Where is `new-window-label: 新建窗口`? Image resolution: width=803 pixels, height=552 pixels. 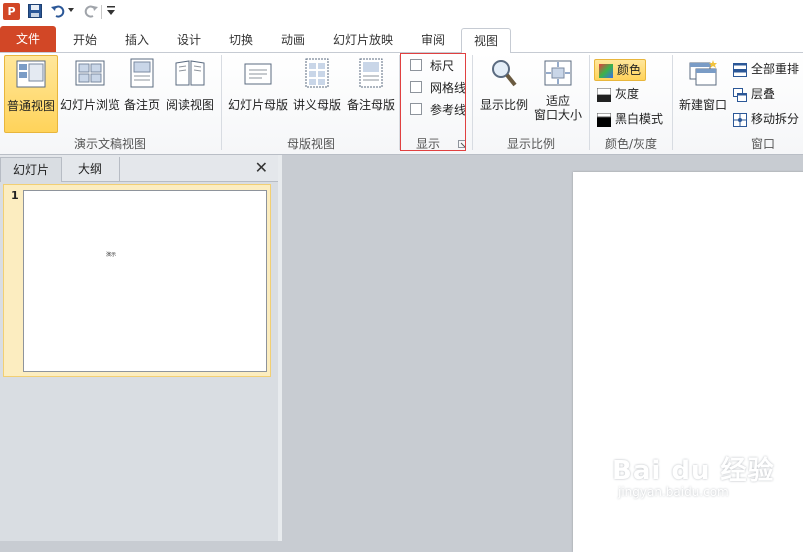
new-window-label: 新建窗口 is located at coordinates (702, 105).